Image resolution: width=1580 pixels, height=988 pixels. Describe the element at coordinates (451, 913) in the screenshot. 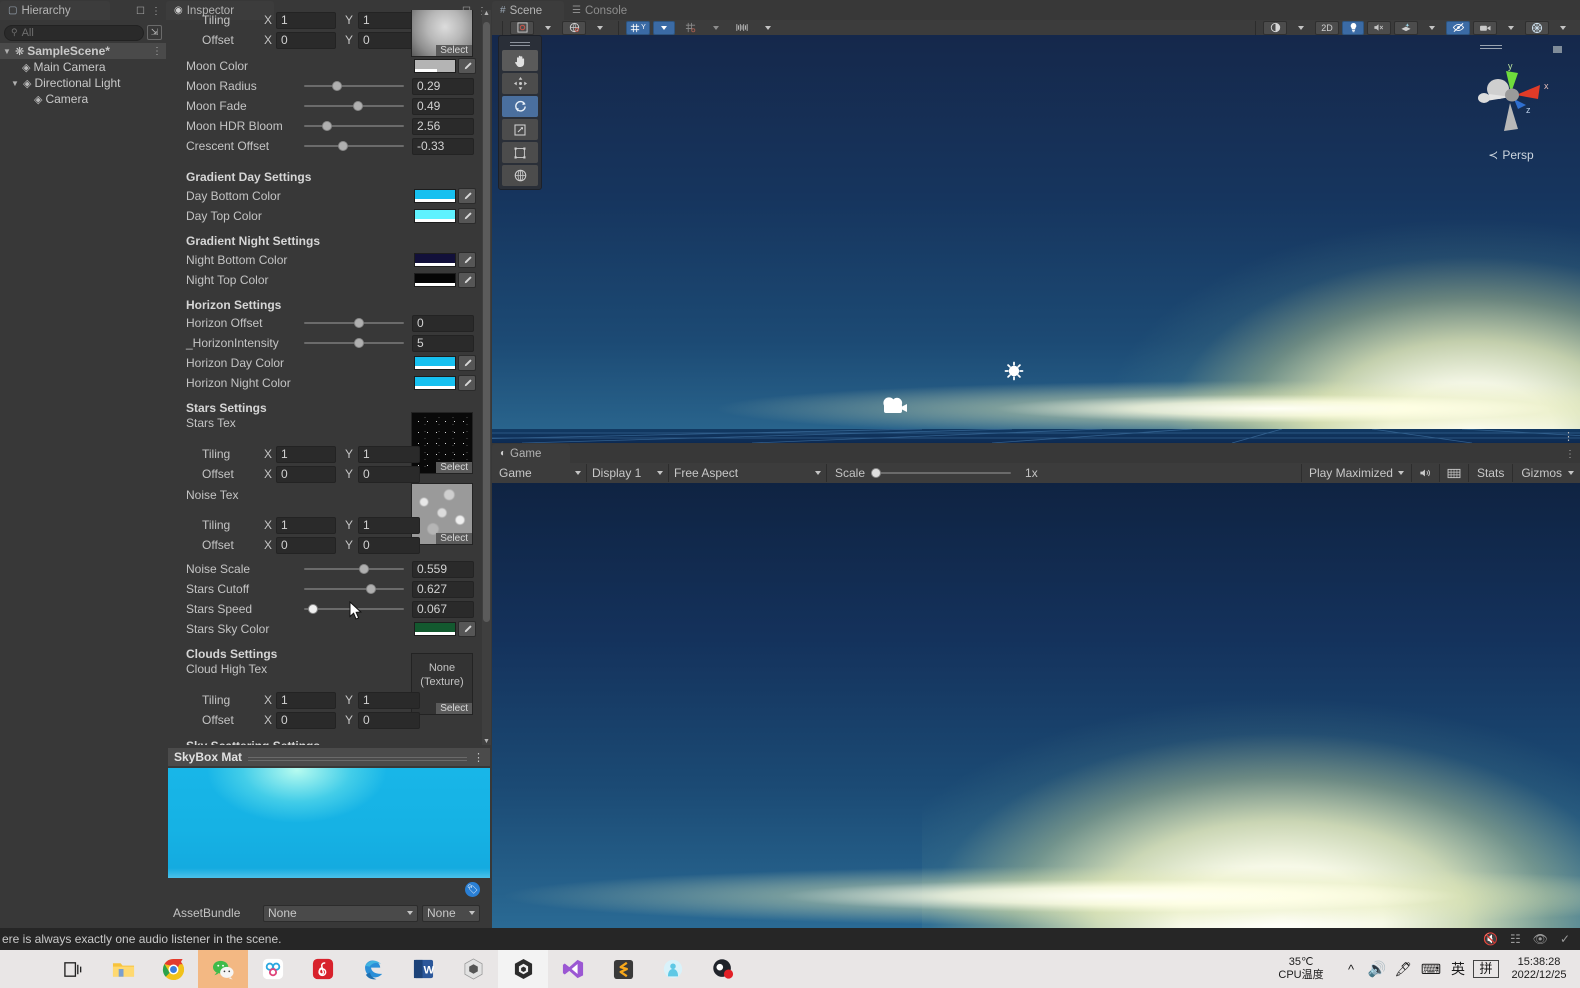

I see `assetbundle-variant-dropdown: None` at that location.